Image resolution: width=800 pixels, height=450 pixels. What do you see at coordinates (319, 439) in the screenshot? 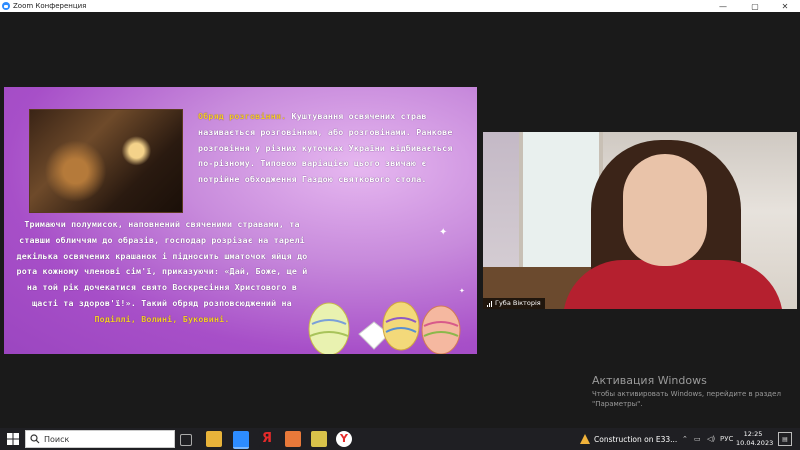
I see `app-icon-yellow` at bounding box center [319, 439].